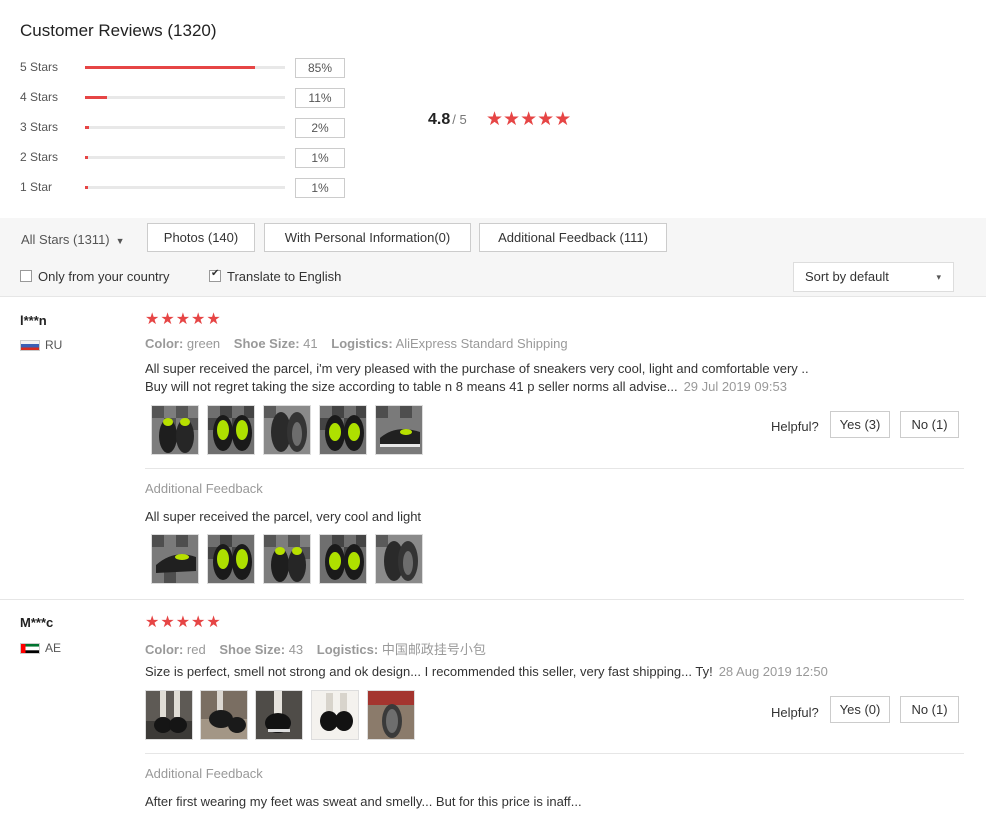  I want to click on photos-filter-button: Photos (140), so click(201, 237).